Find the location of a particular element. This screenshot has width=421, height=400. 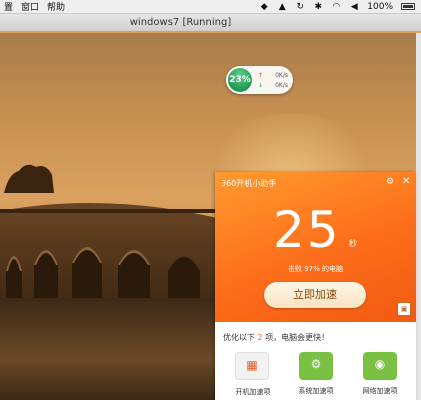

system-items-tile: ⚙ 系统加速项 is located at coordinates (316, 373).